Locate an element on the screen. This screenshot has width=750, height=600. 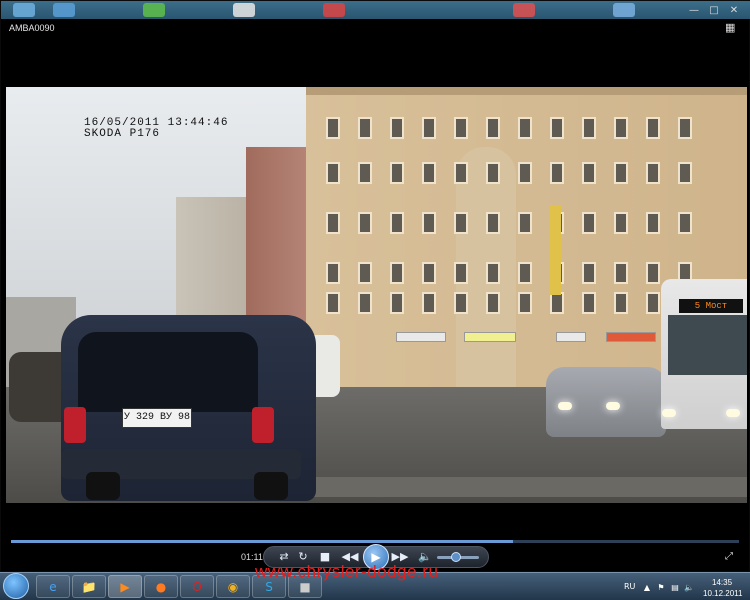
switch-view-icon: ▦ is located at coordinates (732, 28).